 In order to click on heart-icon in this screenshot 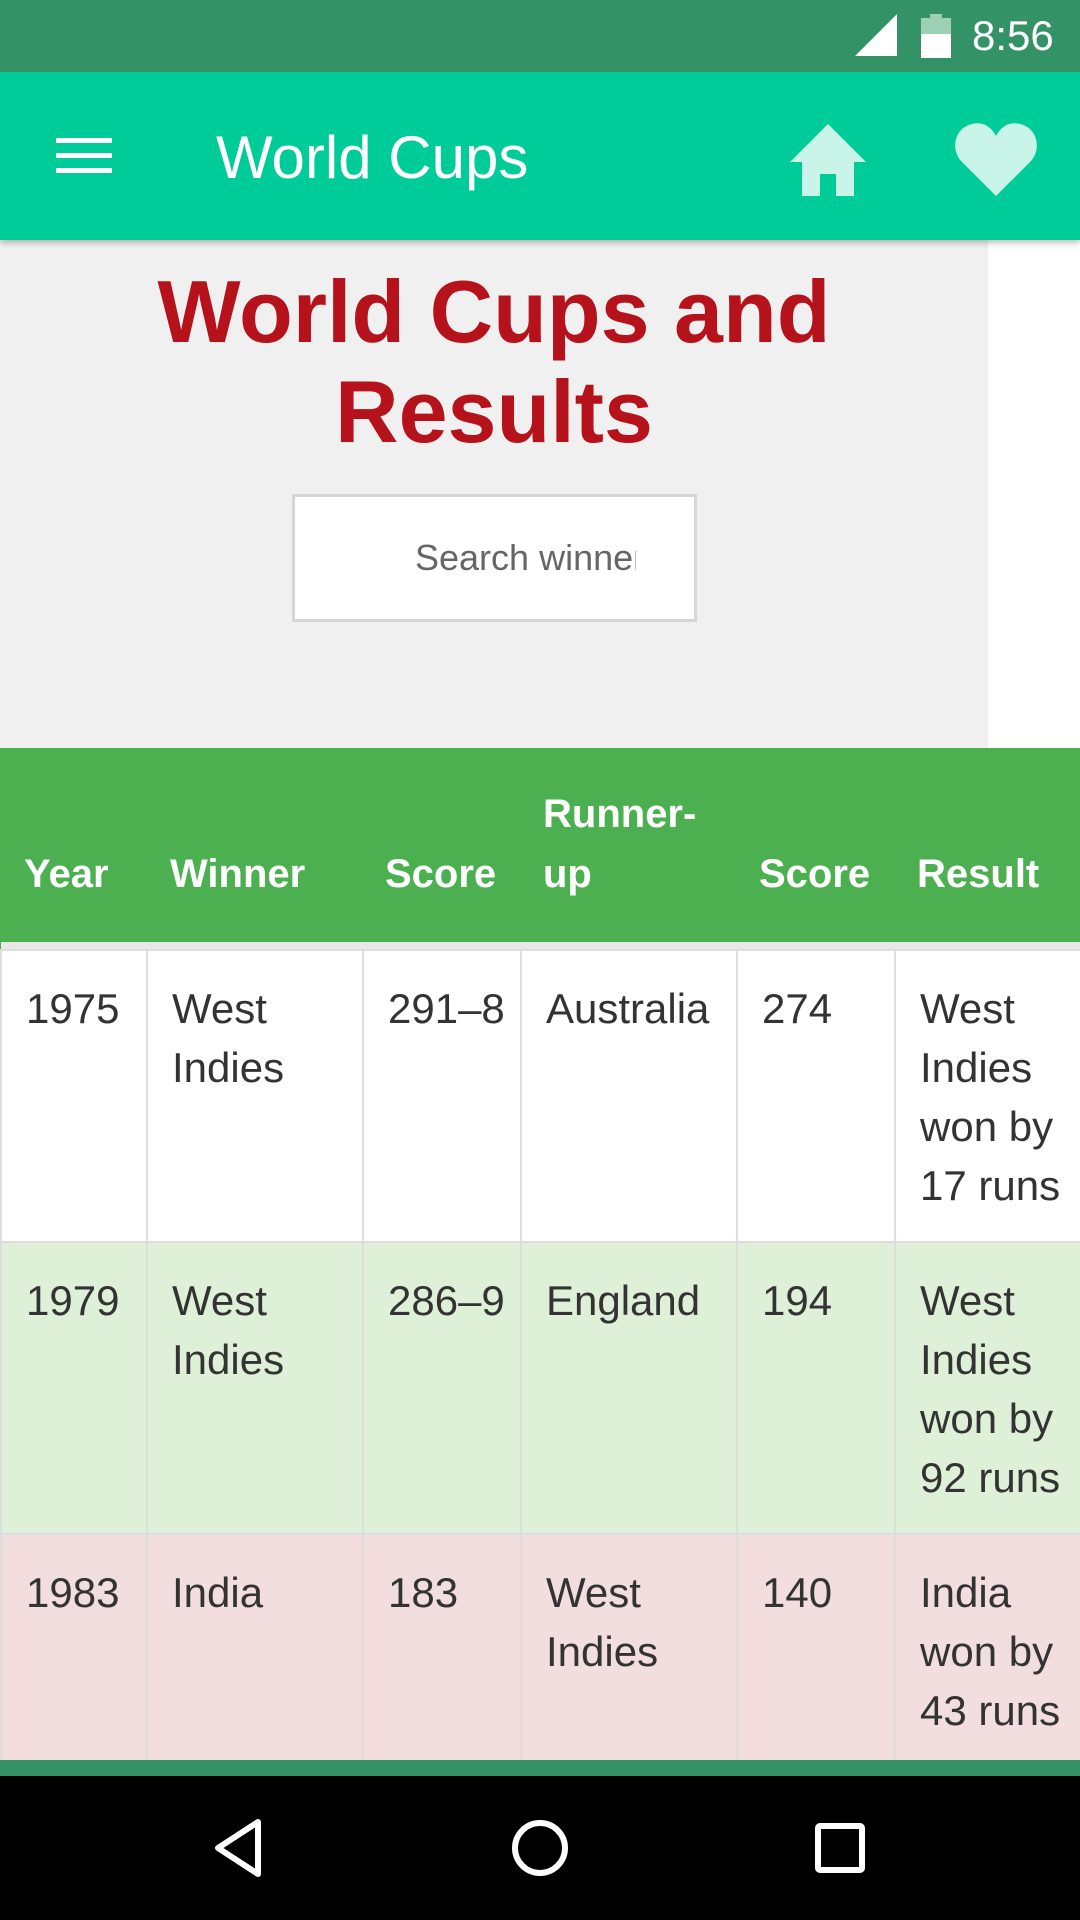, I will do `click(996, 158)`.